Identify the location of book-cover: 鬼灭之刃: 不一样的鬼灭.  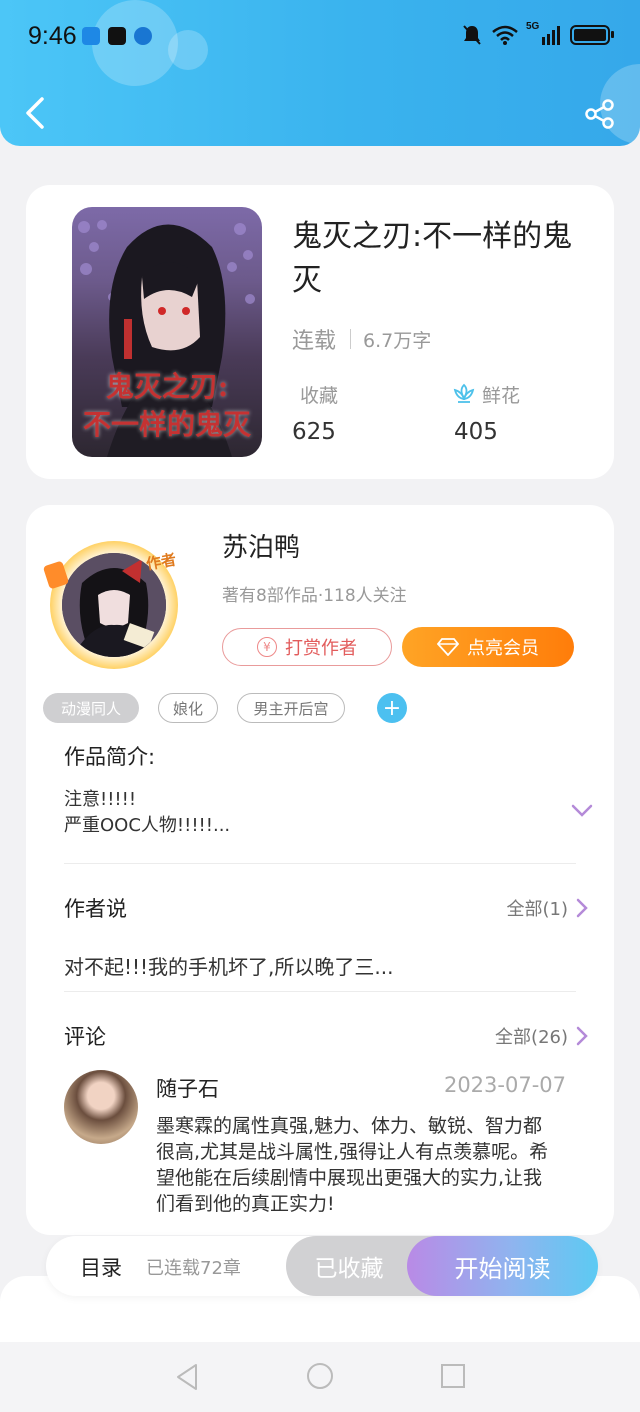
(167, 332).